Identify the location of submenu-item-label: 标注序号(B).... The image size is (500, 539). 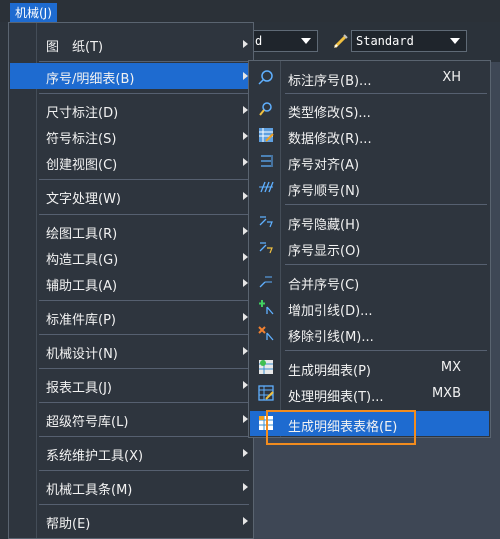
(330, 81).